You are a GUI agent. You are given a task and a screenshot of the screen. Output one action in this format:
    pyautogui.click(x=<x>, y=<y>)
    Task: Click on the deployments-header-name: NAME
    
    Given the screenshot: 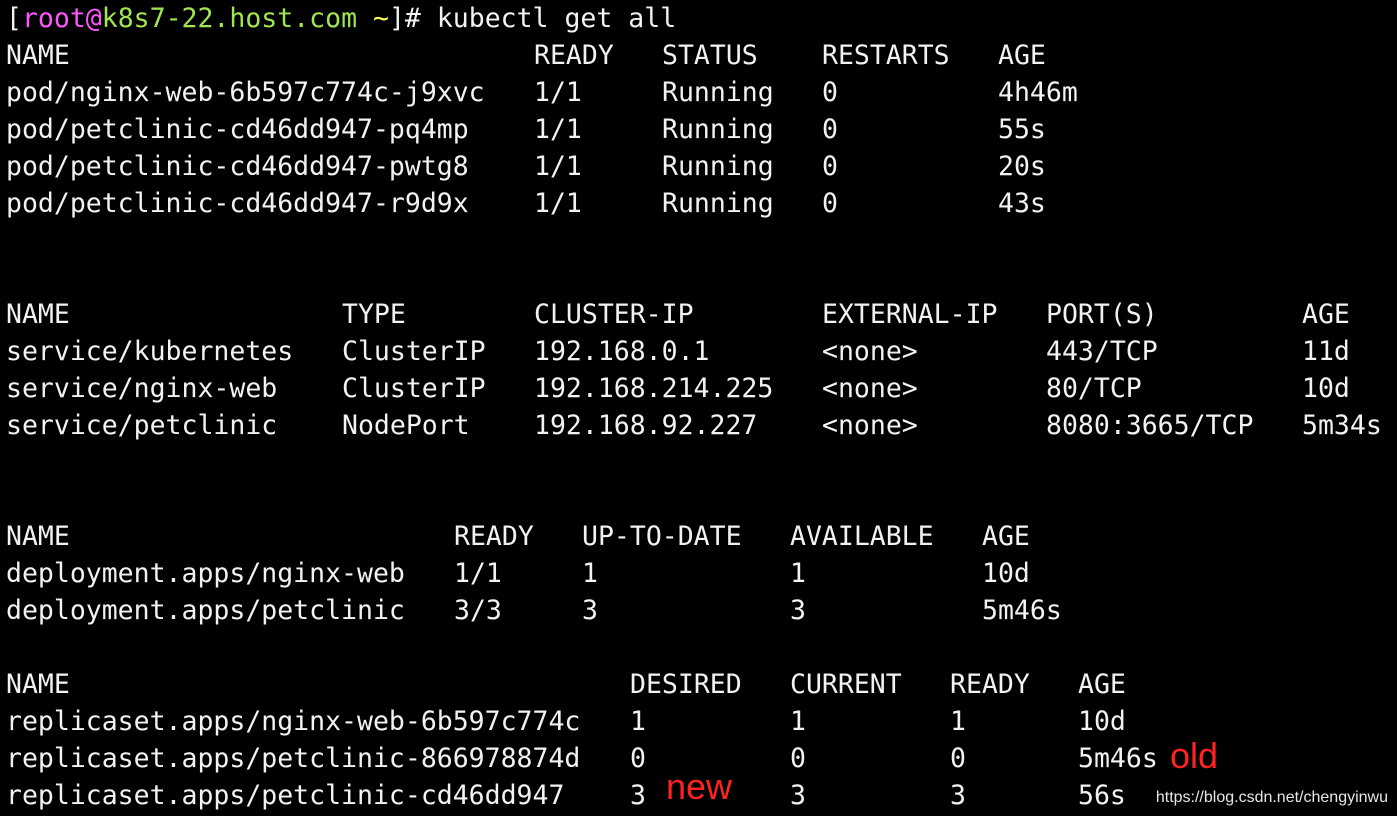 What is the action you would take?
    pyautogui.click(x=38, y=536)
    